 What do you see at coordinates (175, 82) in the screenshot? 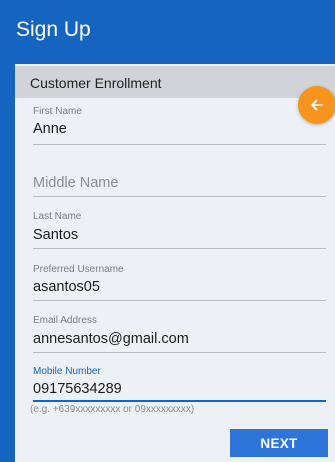
I see `card-header: Customer Enrollment` at bounding box center [175, 82].